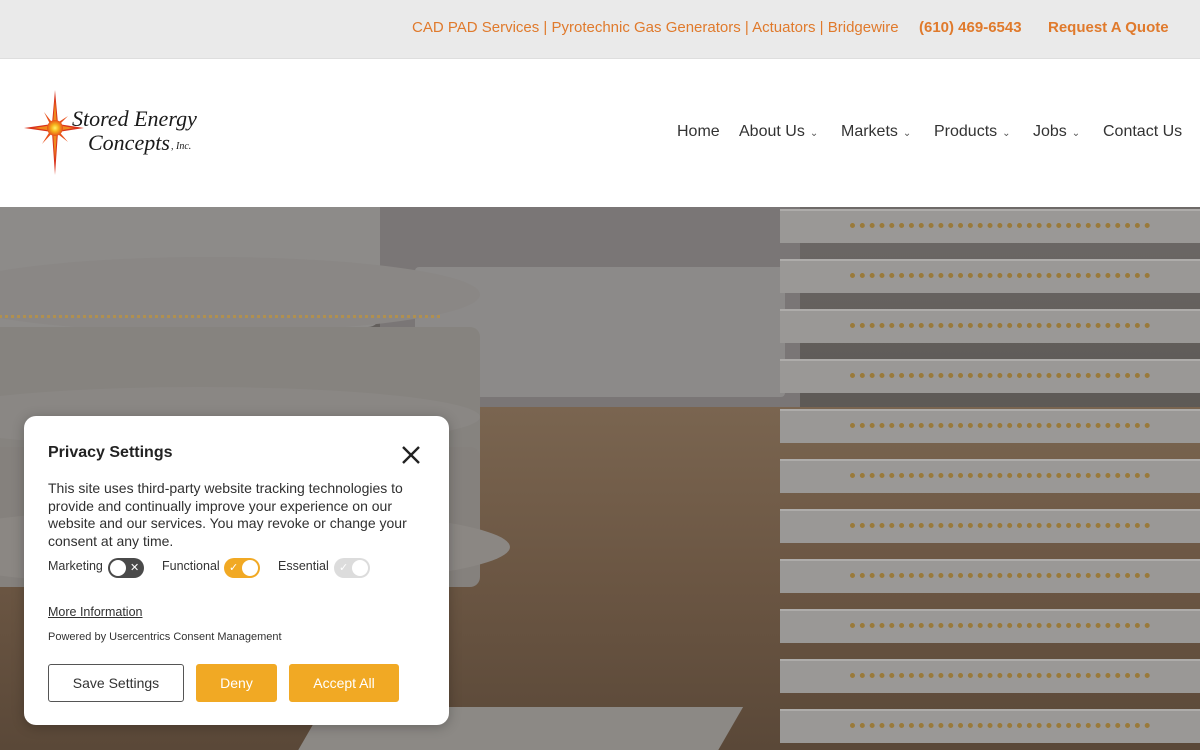  What do you see at coordinates (1050, 131) in the screenshot?
I see `nav-label: Jobs` at bounding box center [1050, 131].